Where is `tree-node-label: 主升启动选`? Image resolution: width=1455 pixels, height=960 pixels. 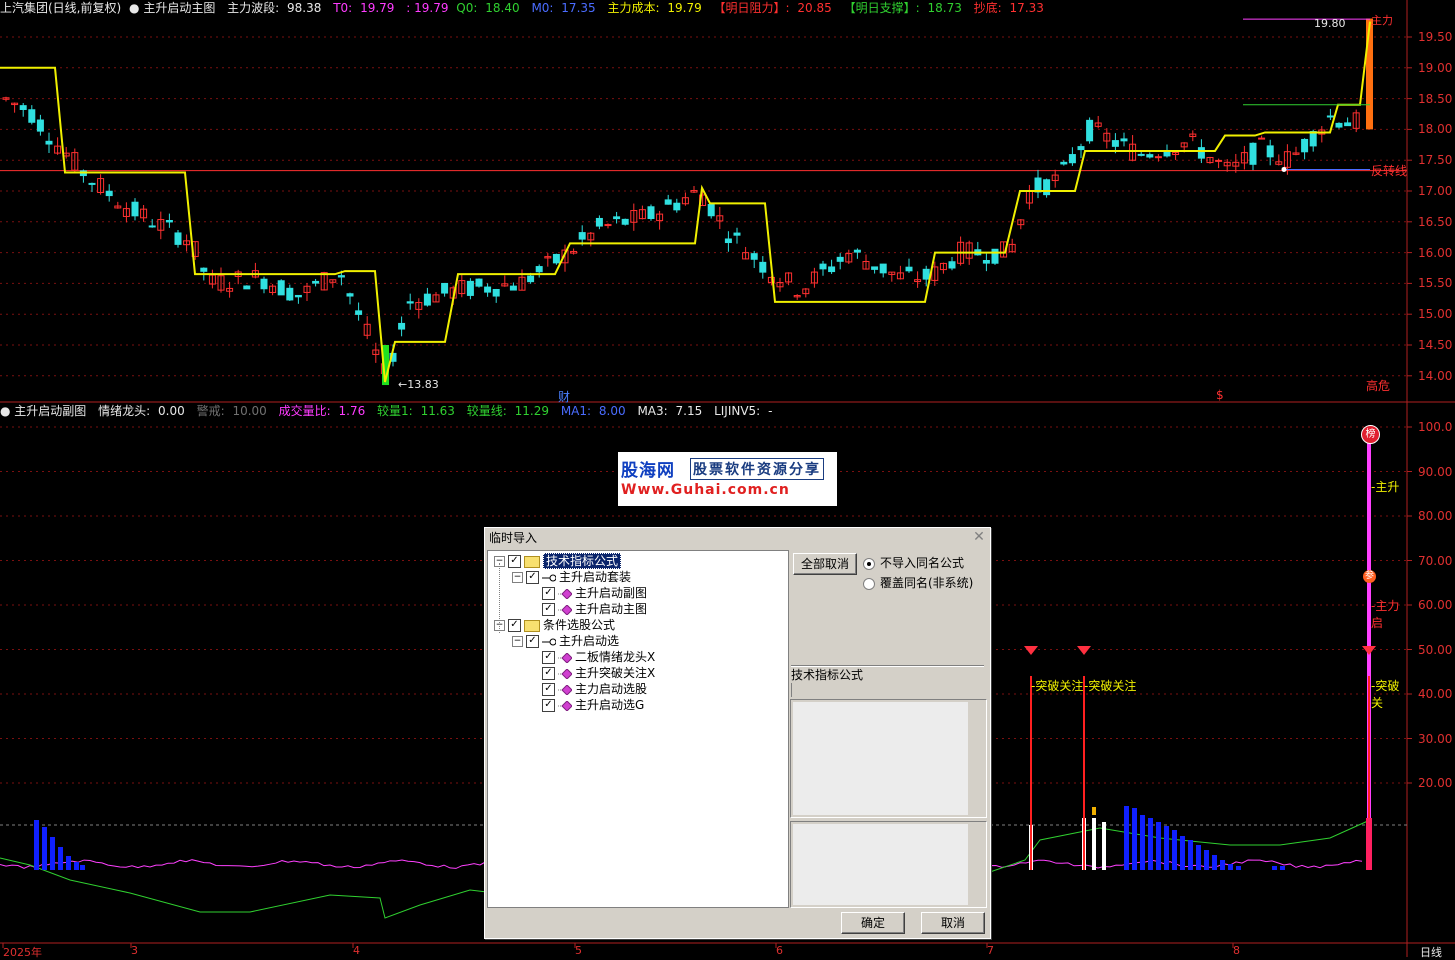
tree-node-label: 主升启动选 is located at coordinates (589, 641).